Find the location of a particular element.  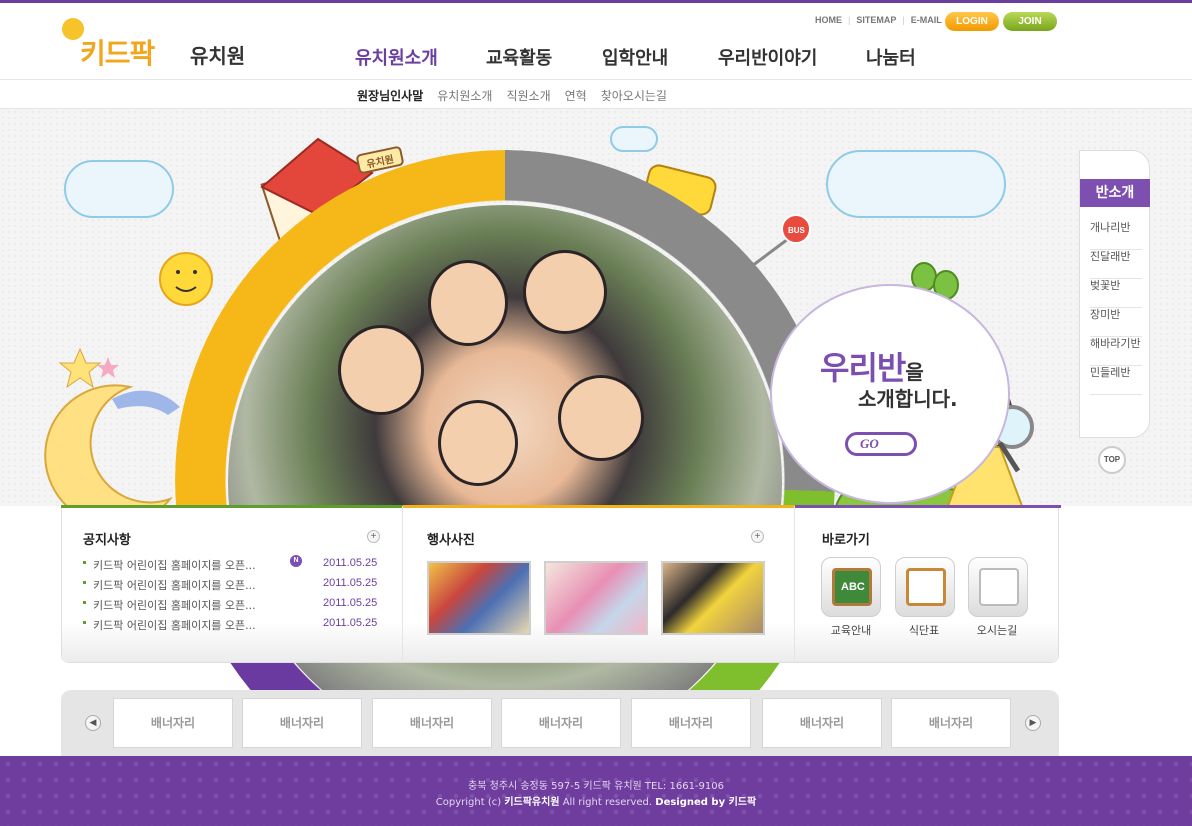

logo: 키드팍 유치원 is located at coordinates (162, 48).